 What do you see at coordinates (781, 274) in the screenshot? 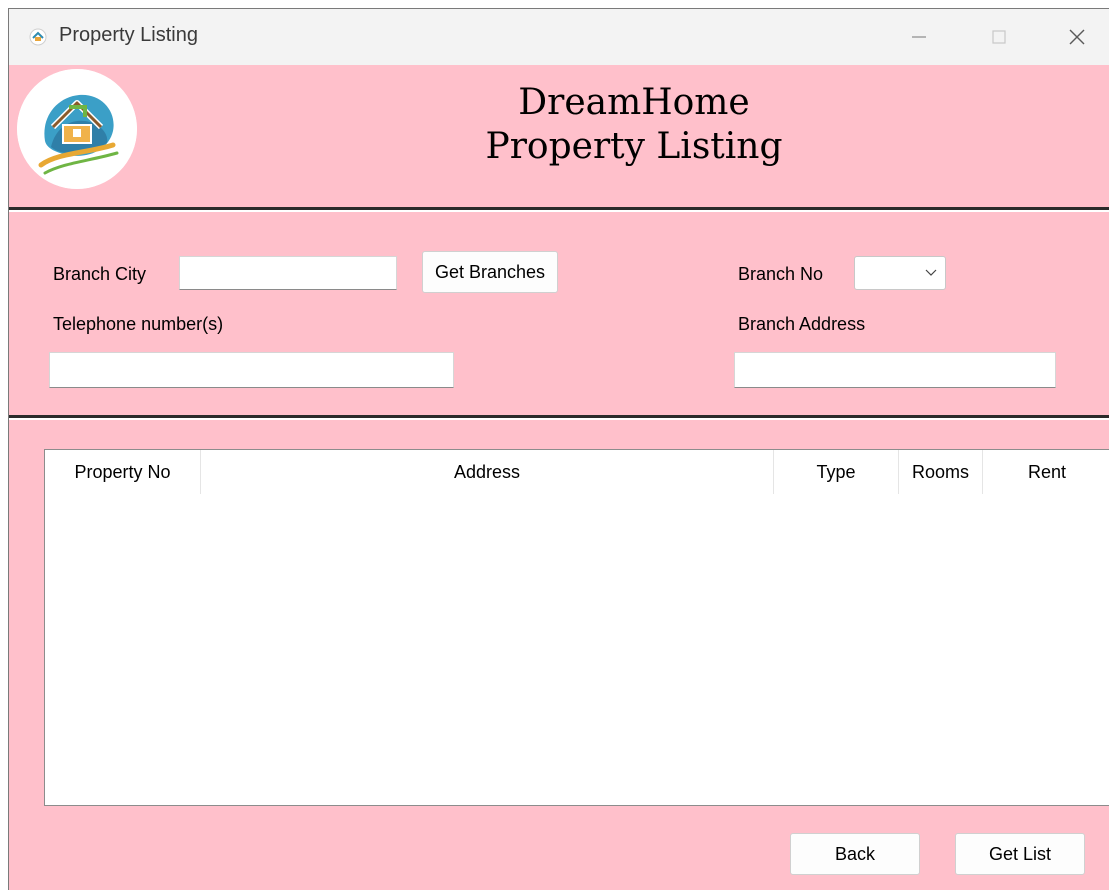
I see `branch-no-label: Branch No` at bounding box center [781, 274].